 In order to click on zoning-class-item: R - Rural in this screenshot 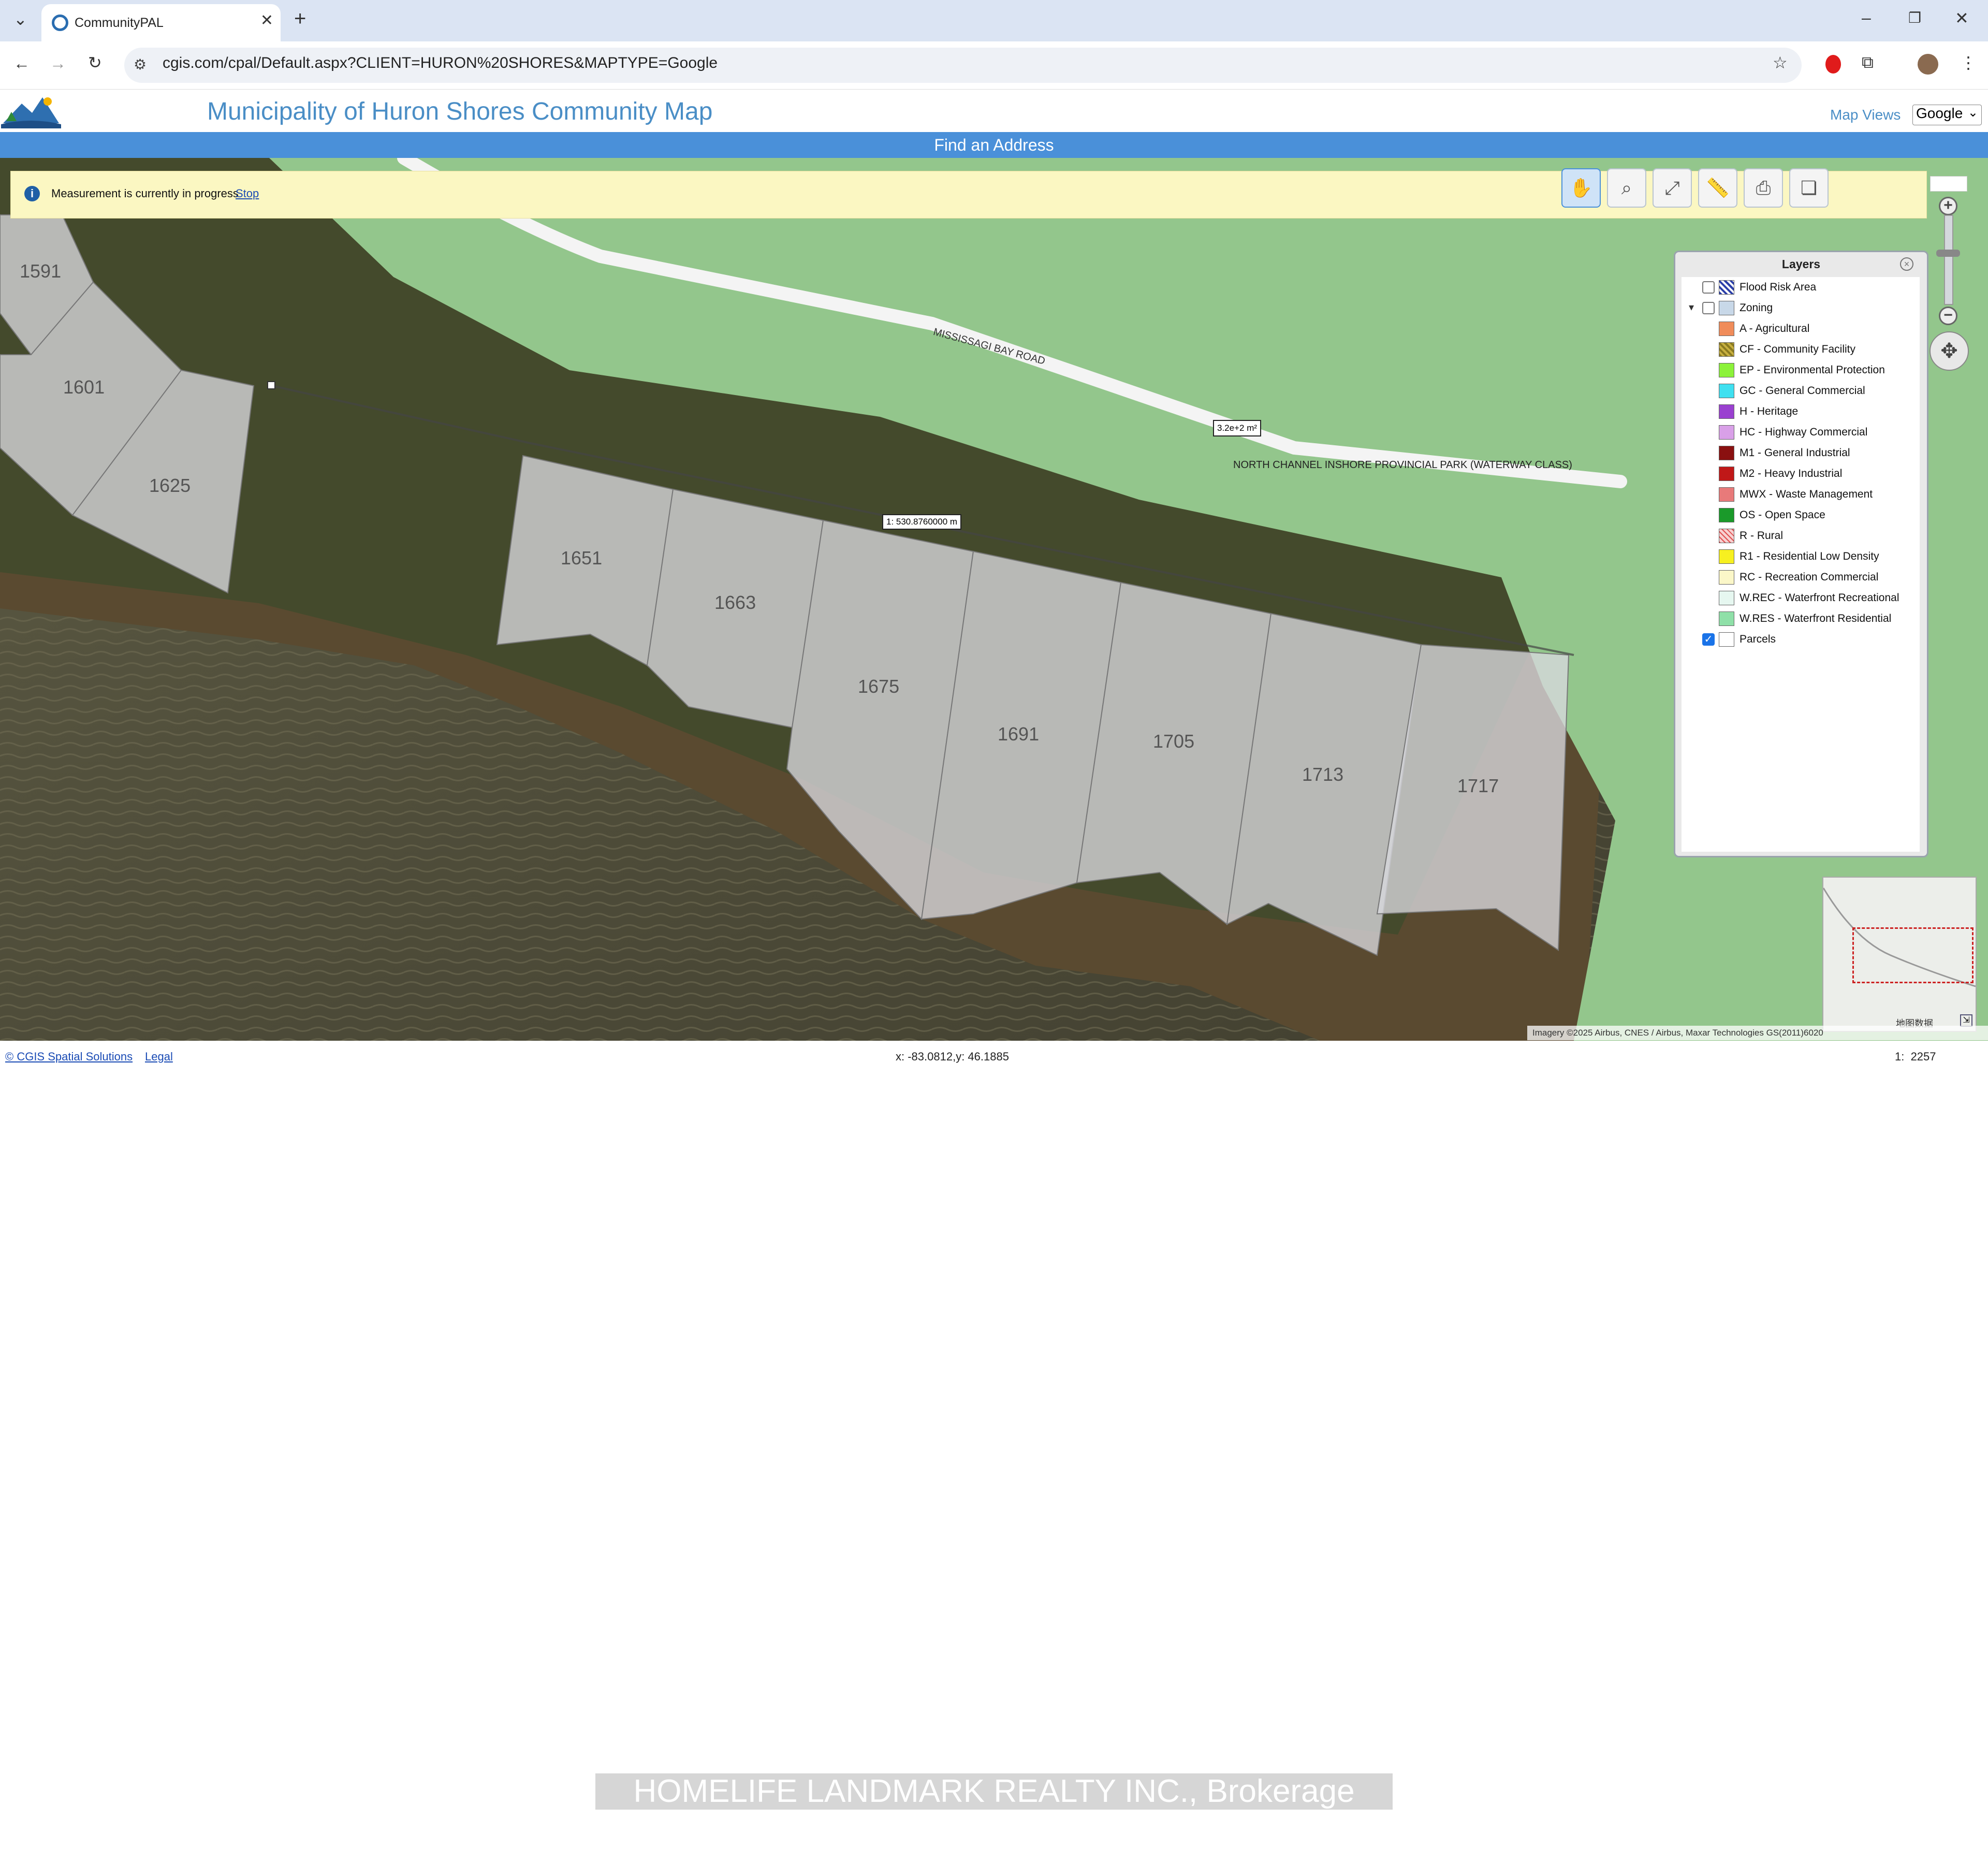, I will do `click(1801, 536)`.